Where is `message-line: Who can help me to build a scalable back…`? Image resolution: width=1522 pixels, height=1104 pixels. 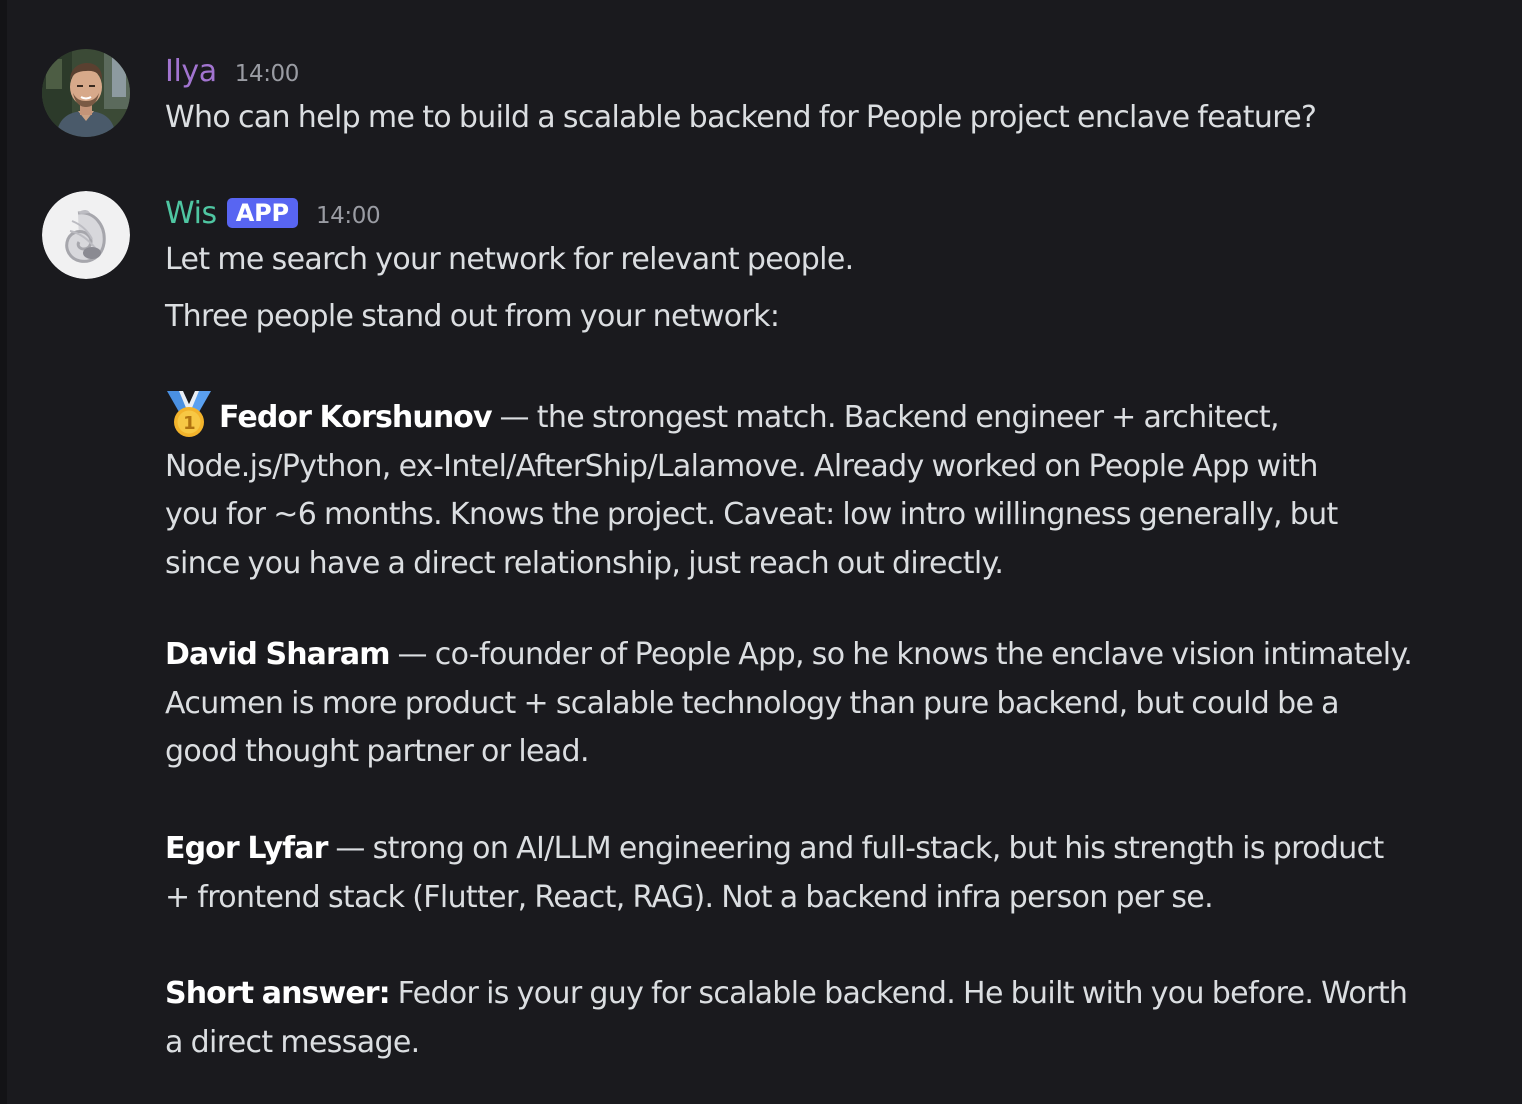 message-line: Who can help me to build a scalable back… is located at coordinates (741, 117).